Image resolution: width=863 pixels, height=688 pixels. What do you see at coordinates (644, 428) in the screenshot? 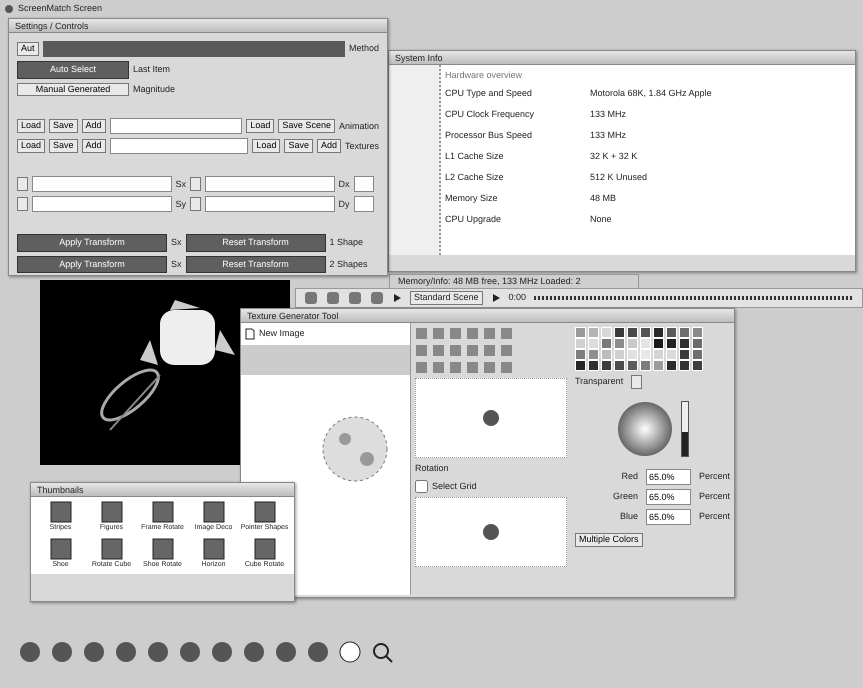
I see `color-wheel` at bounding box center [644, 428].